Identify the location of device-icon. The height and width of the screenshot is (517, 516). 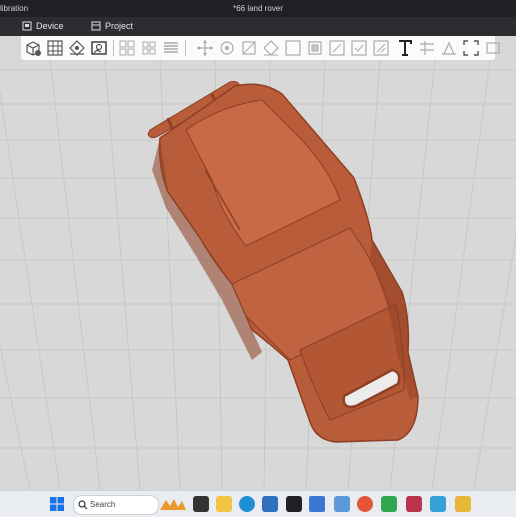
(27, 26).